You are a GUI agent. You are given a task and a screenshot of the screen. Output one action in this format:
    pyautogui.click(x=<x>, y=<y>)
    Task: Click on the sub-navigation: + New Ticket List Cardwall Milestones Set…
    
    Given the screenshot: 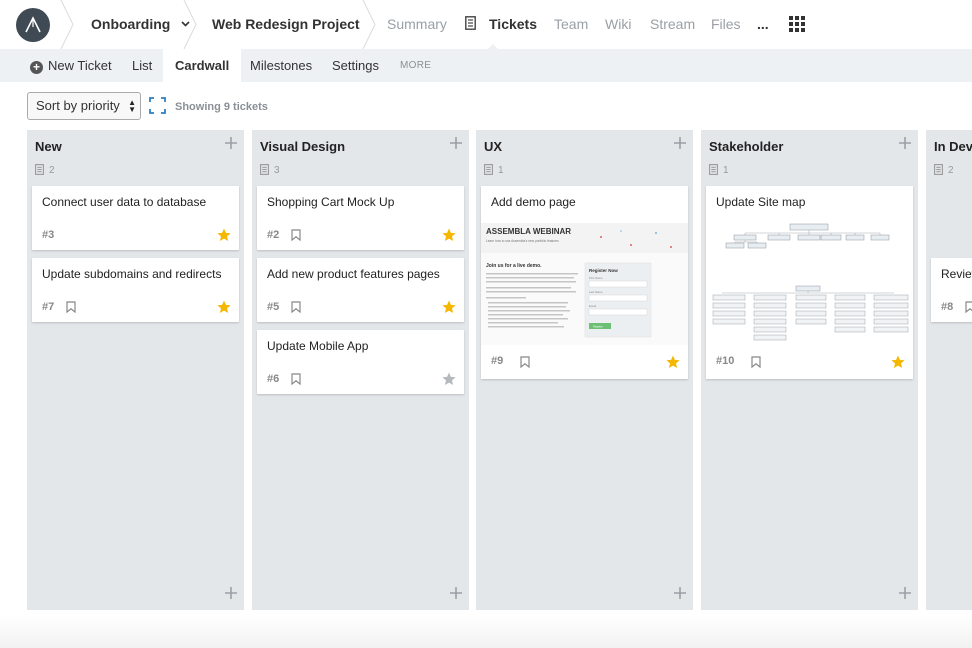 What is the action you would take?
    pyautogui.click(x=486, y=65)
    